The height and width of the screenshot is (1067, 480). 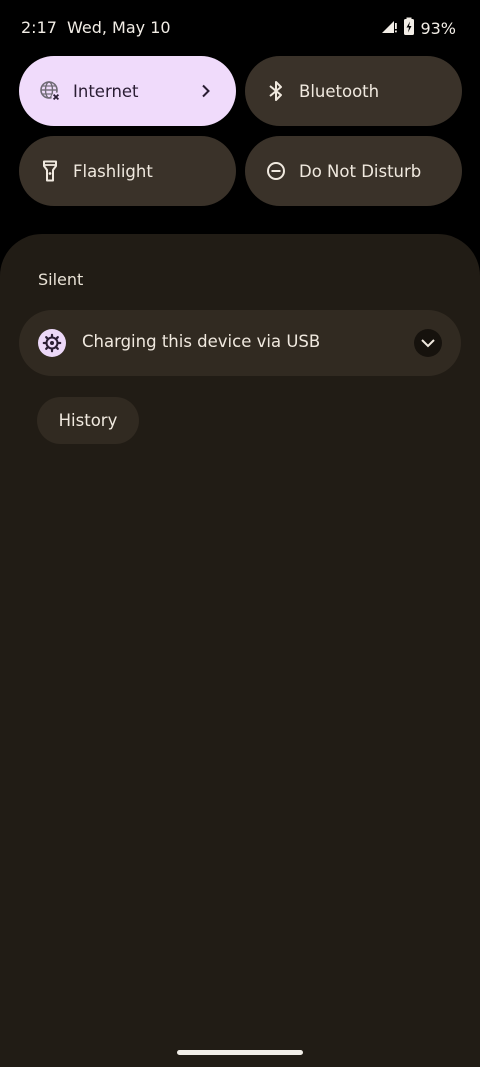 I want to click on section-header-silent: Silent, so click(x=61, y=279).